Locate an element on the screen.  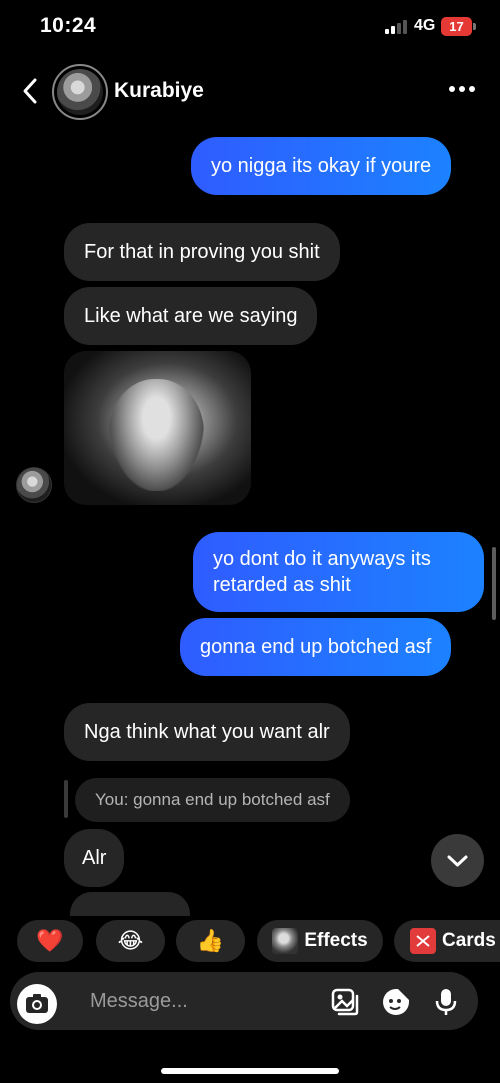
battery-tip is located at coordinates (474, 26).